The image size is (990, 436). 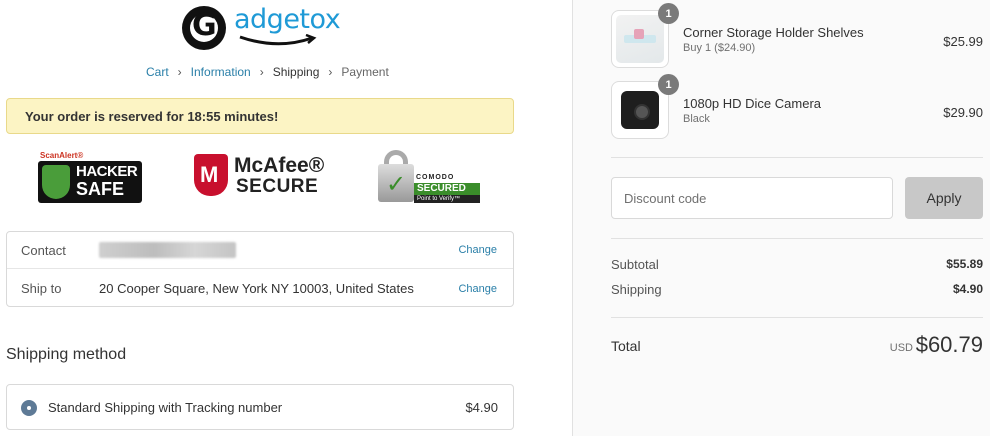 What do you see at coordinates (447, 199) in the screenshot?
I see `comodo-line3: Point to Verify™` at bounding box center [447, 199].